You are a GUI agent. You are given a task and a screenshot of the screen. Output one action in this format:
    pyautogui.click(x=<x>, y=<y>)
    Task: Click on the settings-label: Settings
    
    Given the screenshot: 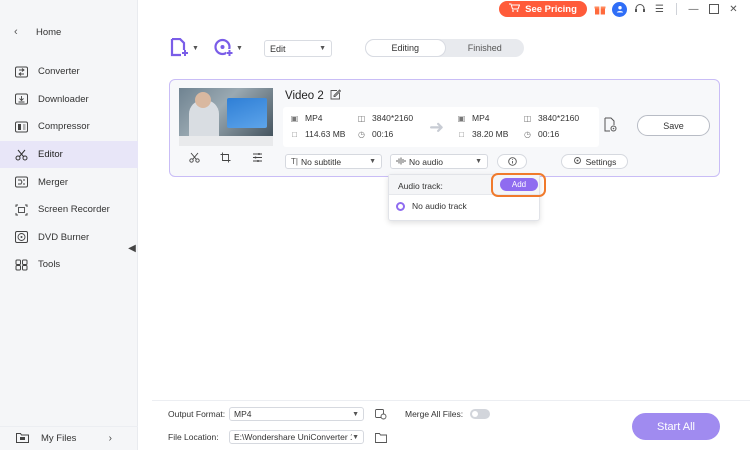 What is the action you would take?
    pyautogui.click(x=601, y=161)
    